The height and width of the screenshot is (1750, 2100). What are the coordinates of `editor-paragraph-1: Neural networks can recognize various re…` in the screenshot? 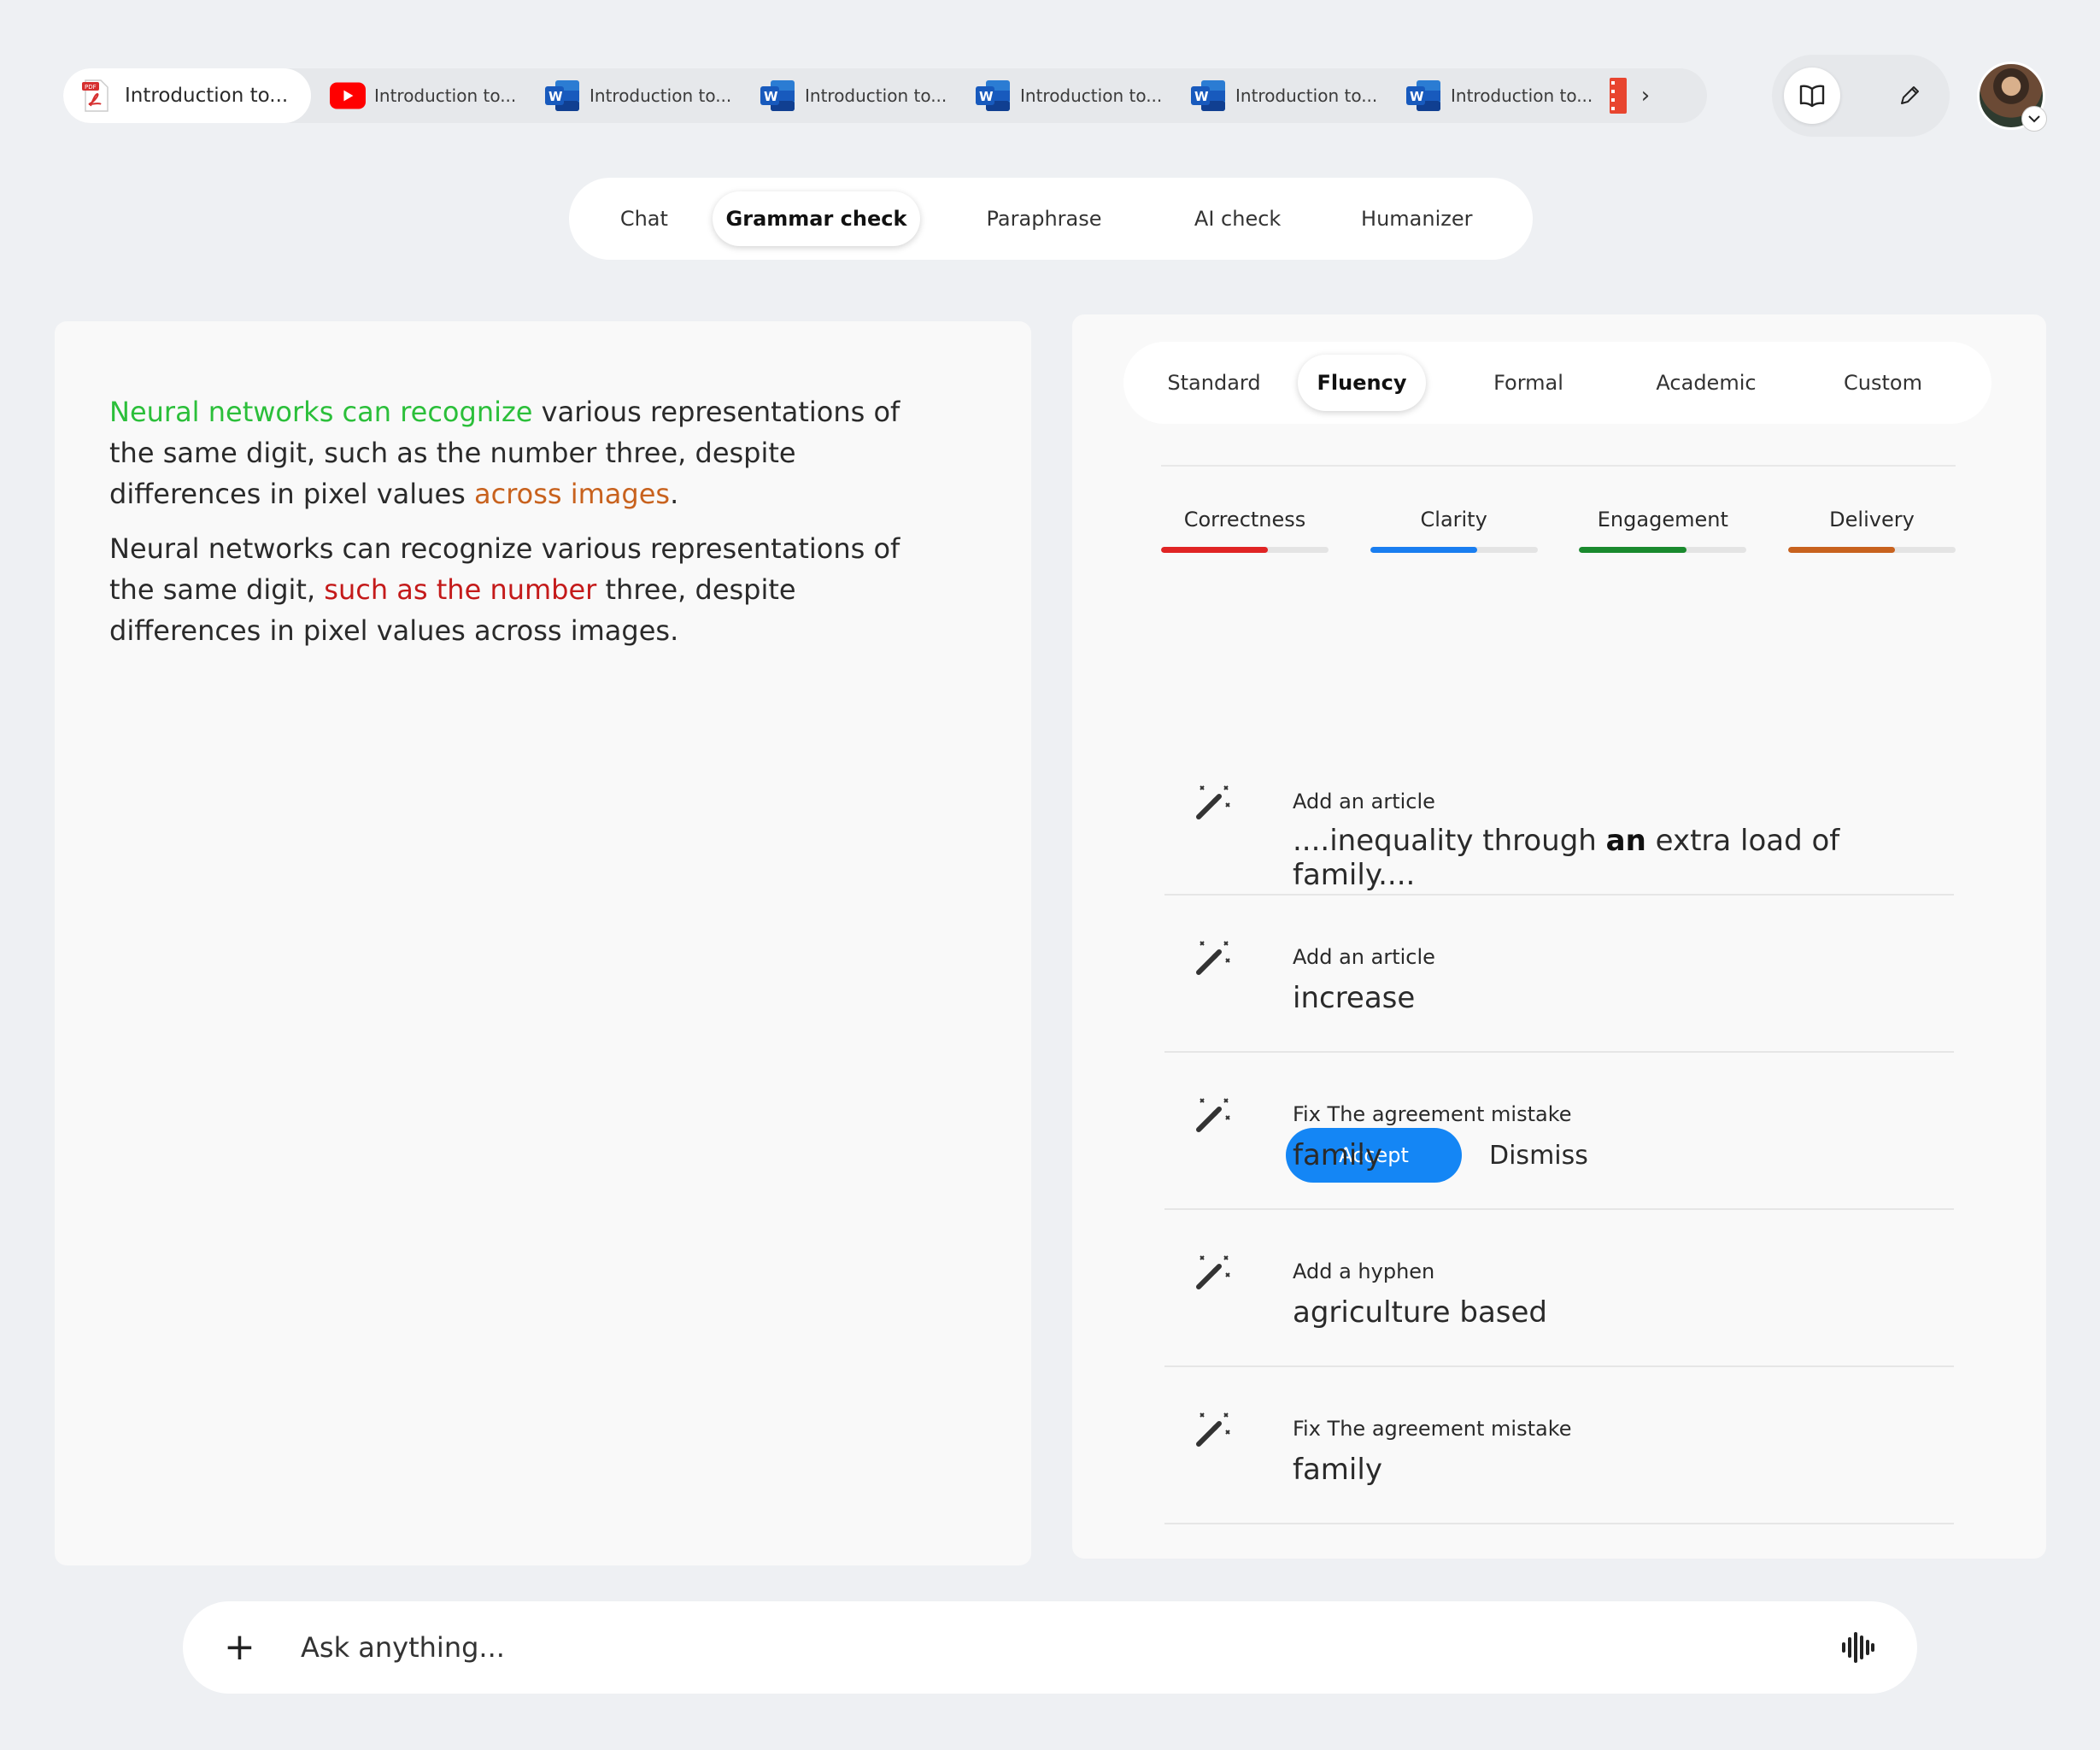 It's located at (510, 452).